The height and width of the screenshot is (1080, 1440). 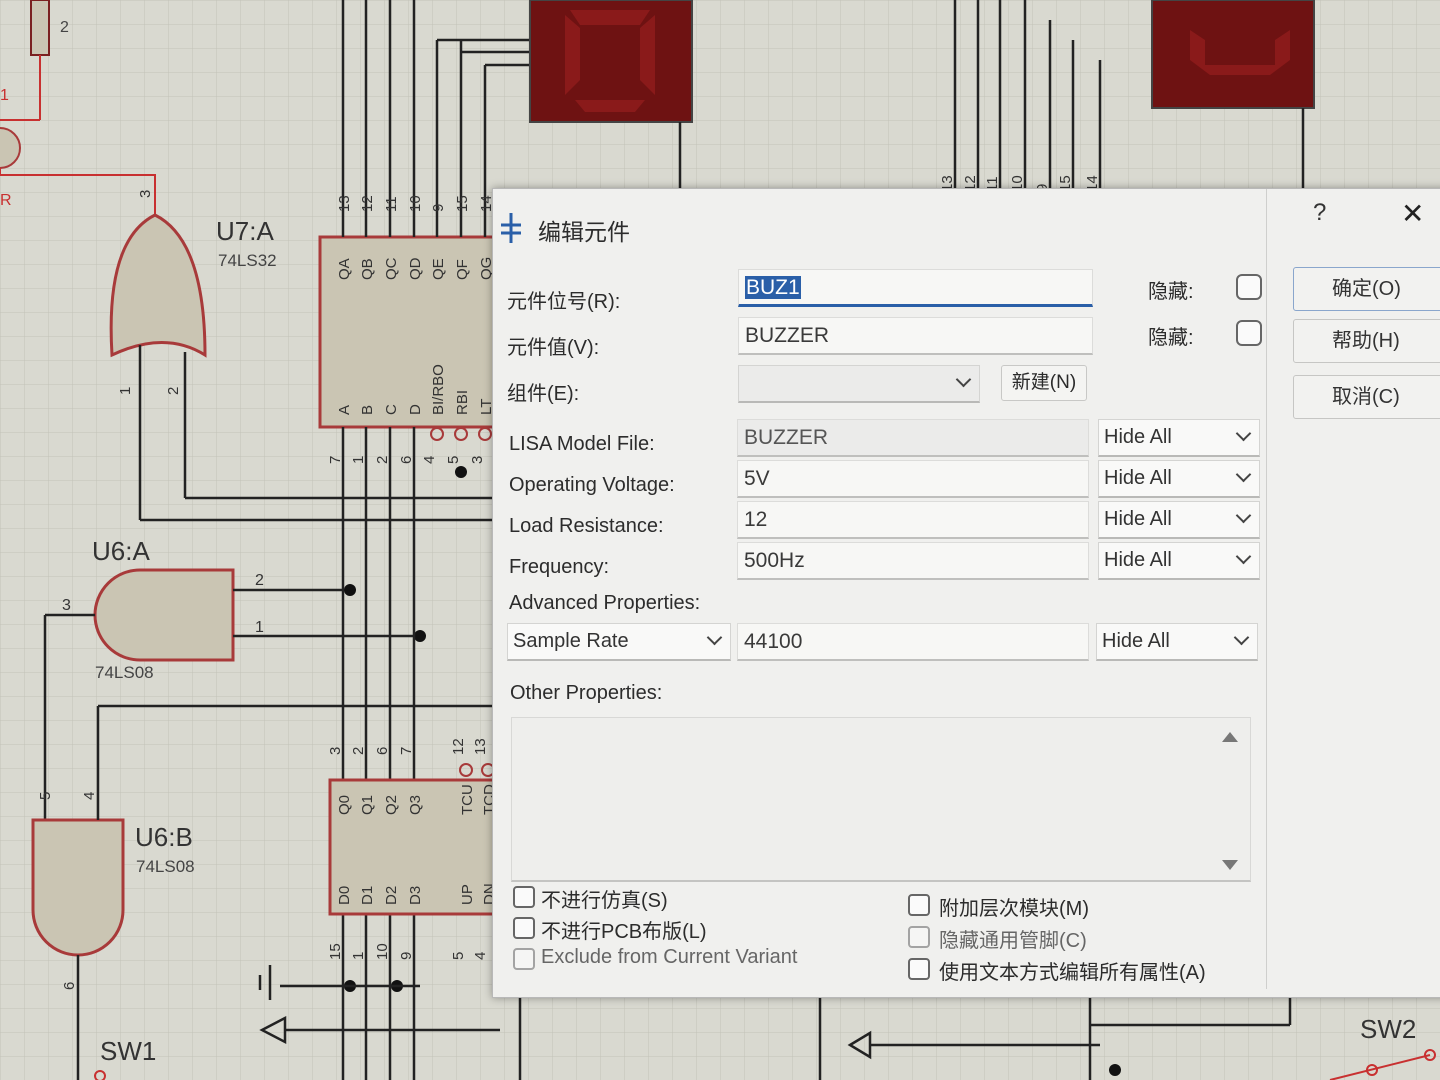 I want to click on chip-pin-label: TCU, so click(x=467, y=799).